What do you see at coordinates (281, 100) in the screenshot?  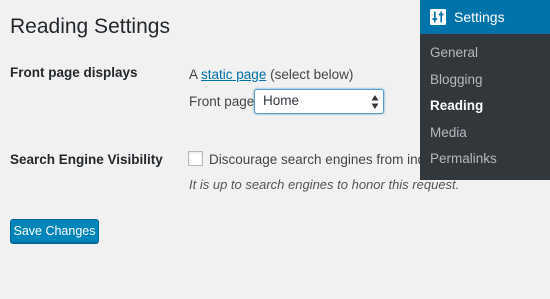 I see `front-page-select-value: Home` at bounding box center [281, 100].